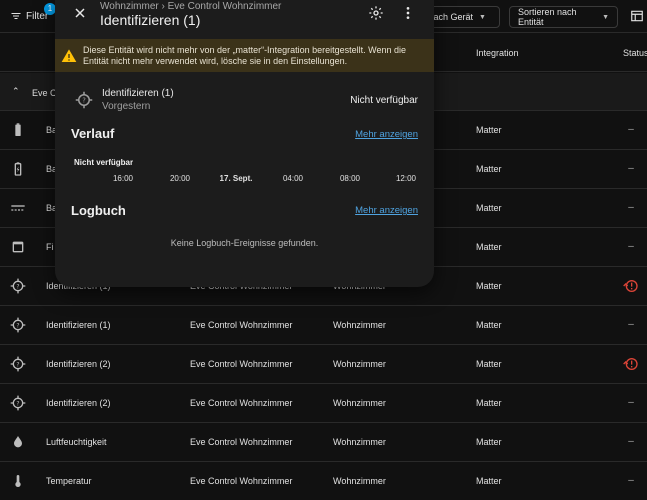 The height and width of the screenshot is (500, 647). I want to click on logbook-empty-text: Keine Logbuch-Ereignisse gefunden., so click(244, 243).